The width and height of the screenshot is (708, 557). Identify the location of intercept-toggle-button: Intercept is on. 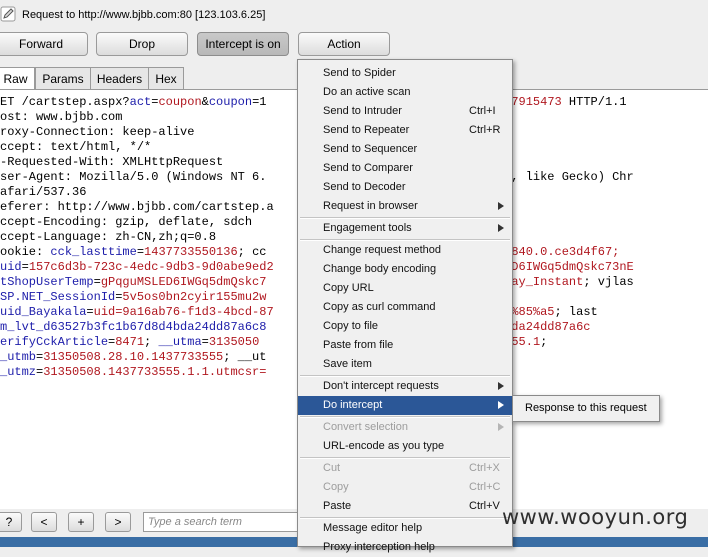
(243, 44).